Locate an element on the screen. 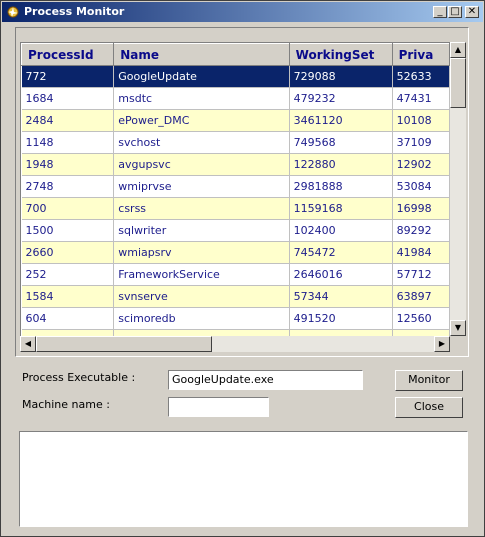 This screenshot has width=485, height=537. process-executable-input: GoogleUpdate.exe is located at coordinates (265, 380).